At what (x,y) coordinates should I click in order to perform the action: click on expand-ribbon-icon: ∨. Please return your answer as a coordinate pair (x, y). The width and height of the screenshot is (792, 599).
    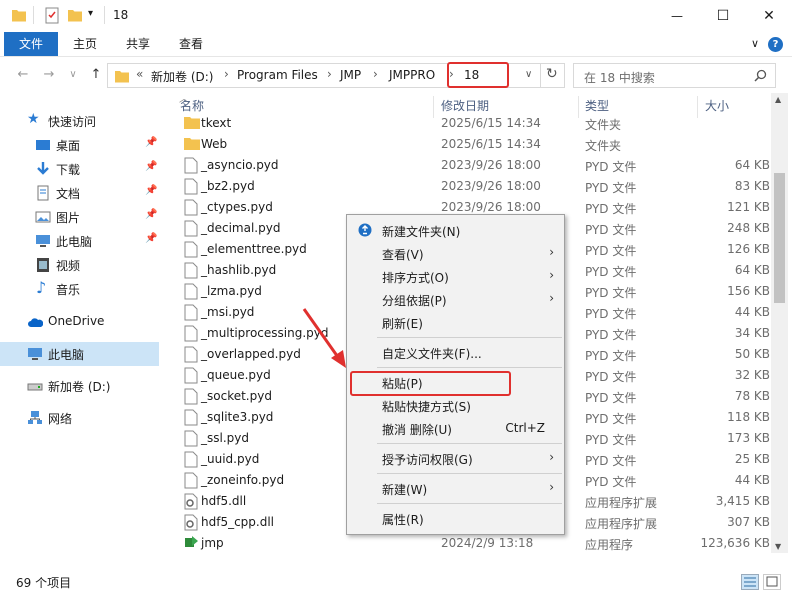
    Looking at the image, I should click on (755, 44).